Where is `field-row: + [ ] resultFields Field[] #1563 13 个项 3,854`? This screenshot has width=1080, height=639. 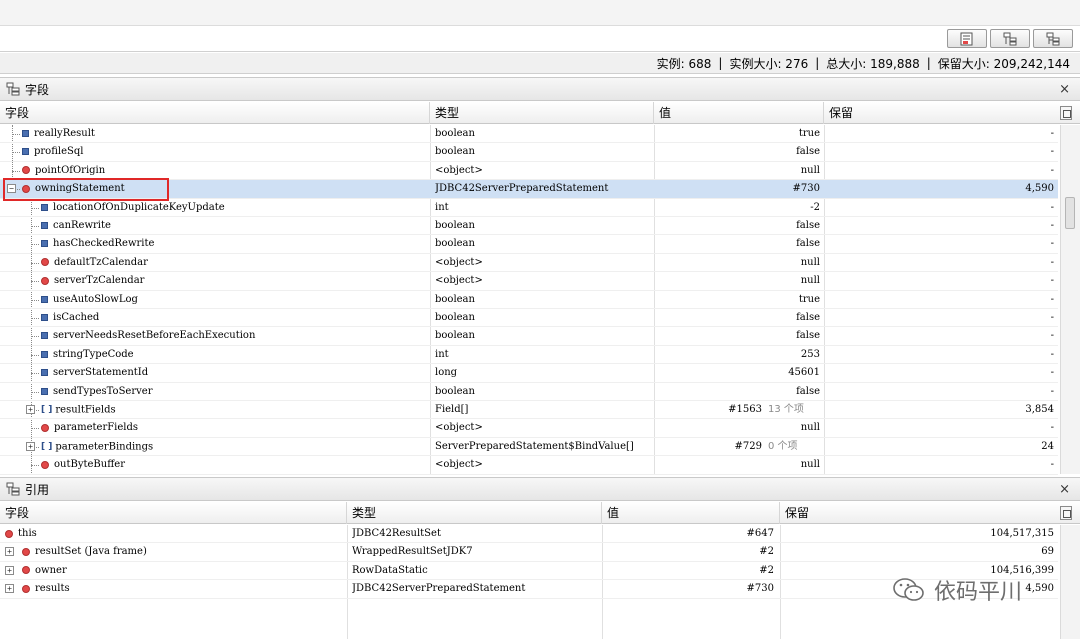 field-row: + [ ] resultFields Field[] #1563 13 个项 3,854 is located at coordinates (529, 410).